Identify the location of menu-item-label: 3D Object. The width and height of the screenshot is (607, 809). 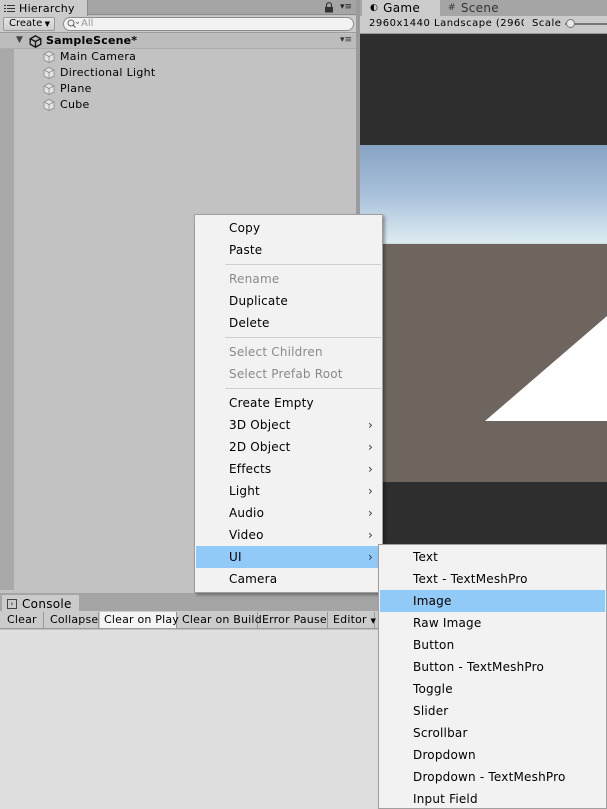
(260, 425).